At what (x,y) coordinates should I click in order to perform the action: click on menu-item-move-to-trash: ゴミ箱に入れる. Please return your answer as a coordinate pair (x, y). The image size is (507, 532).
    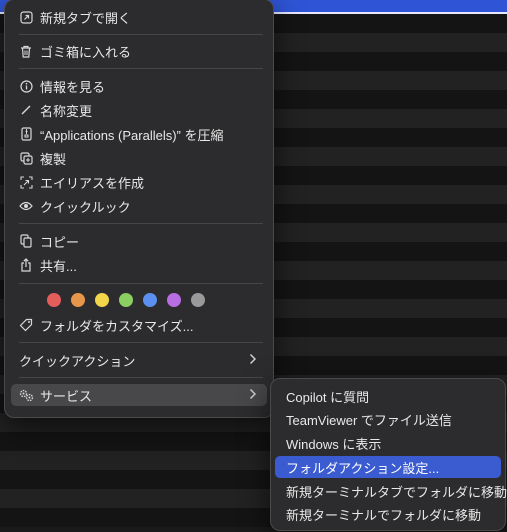
    Looking at the image, I should click on (139, 51).